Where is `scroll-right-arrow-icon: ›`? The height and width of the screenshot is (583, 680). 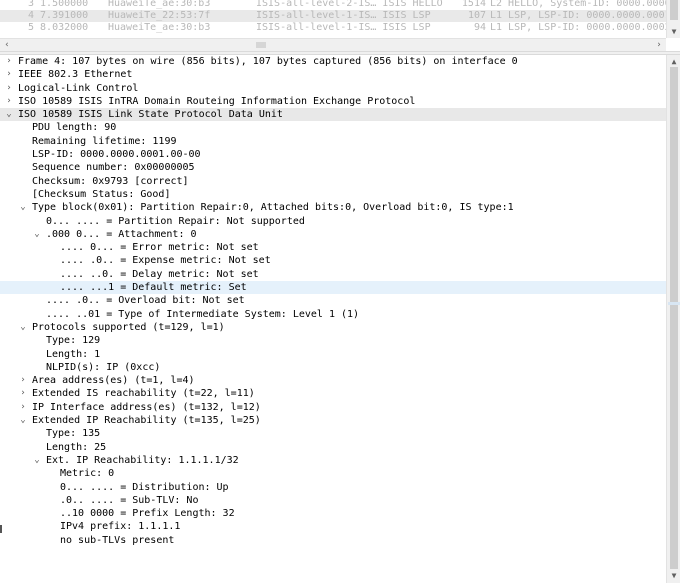 scroll-right-arrow-icon: › is located at coordinates (659, 45).